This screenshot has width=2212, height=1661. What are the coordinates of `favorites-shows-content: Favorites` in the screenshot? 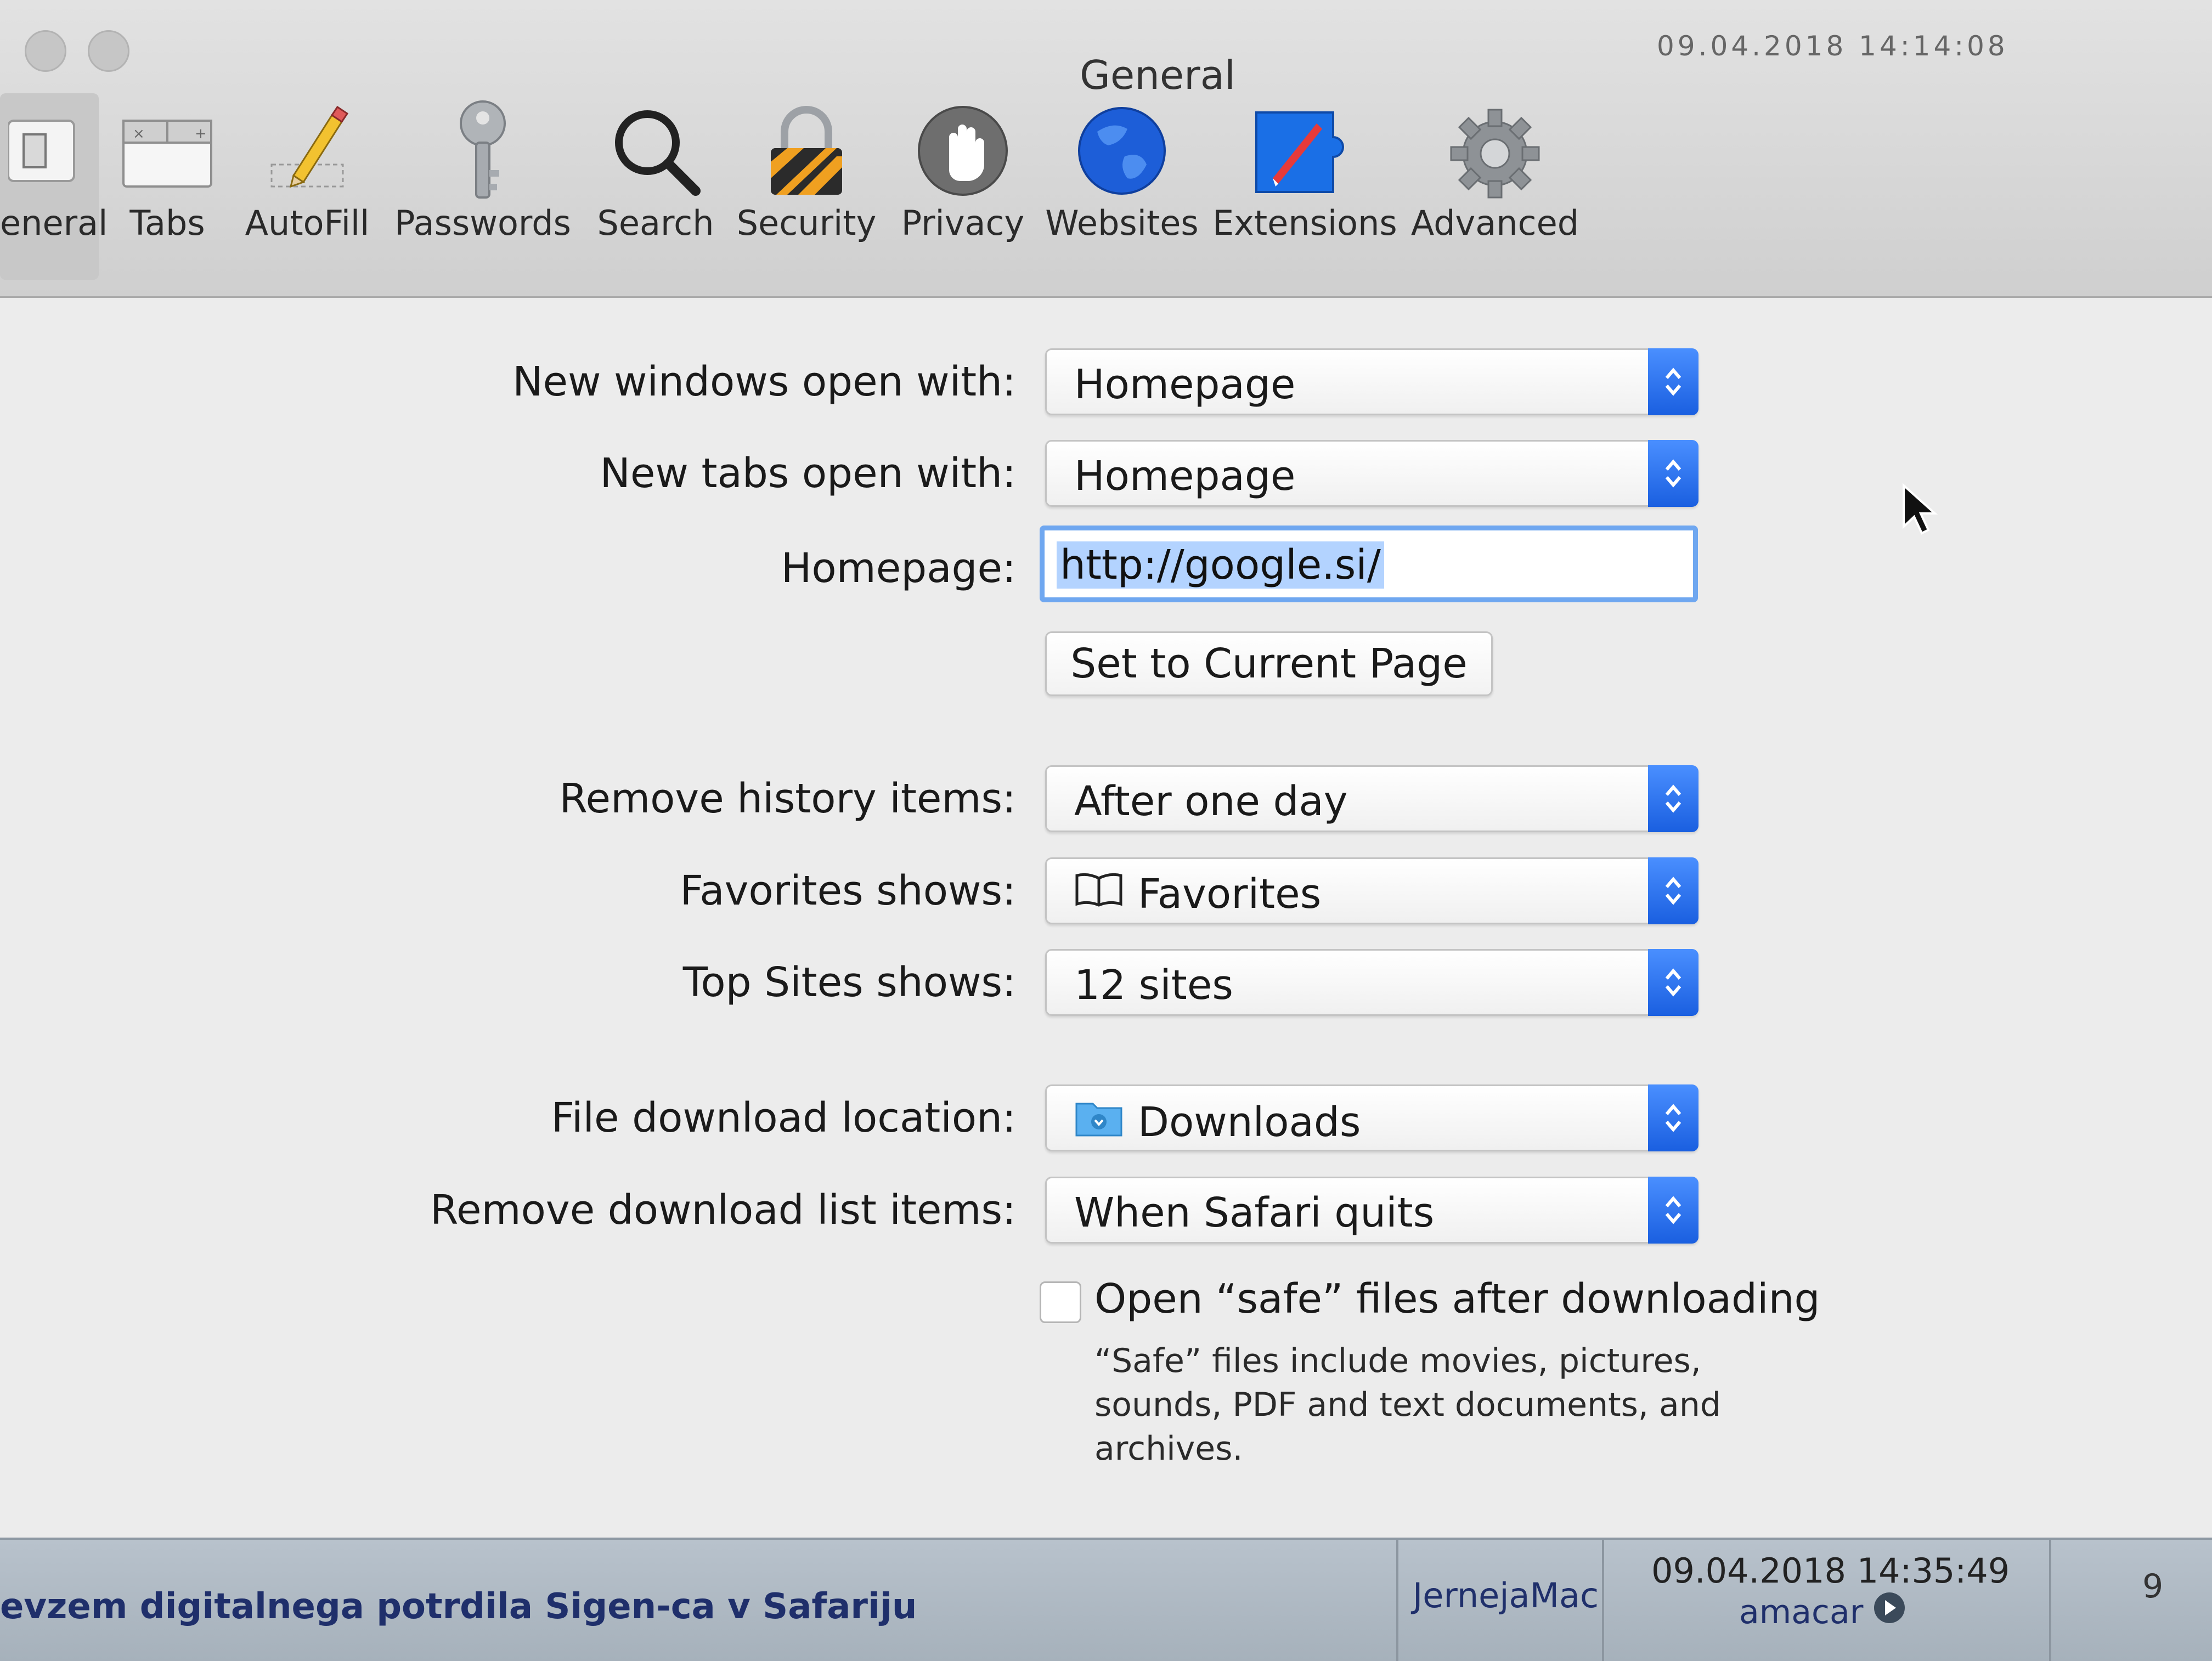 It's located at (1197, 894).